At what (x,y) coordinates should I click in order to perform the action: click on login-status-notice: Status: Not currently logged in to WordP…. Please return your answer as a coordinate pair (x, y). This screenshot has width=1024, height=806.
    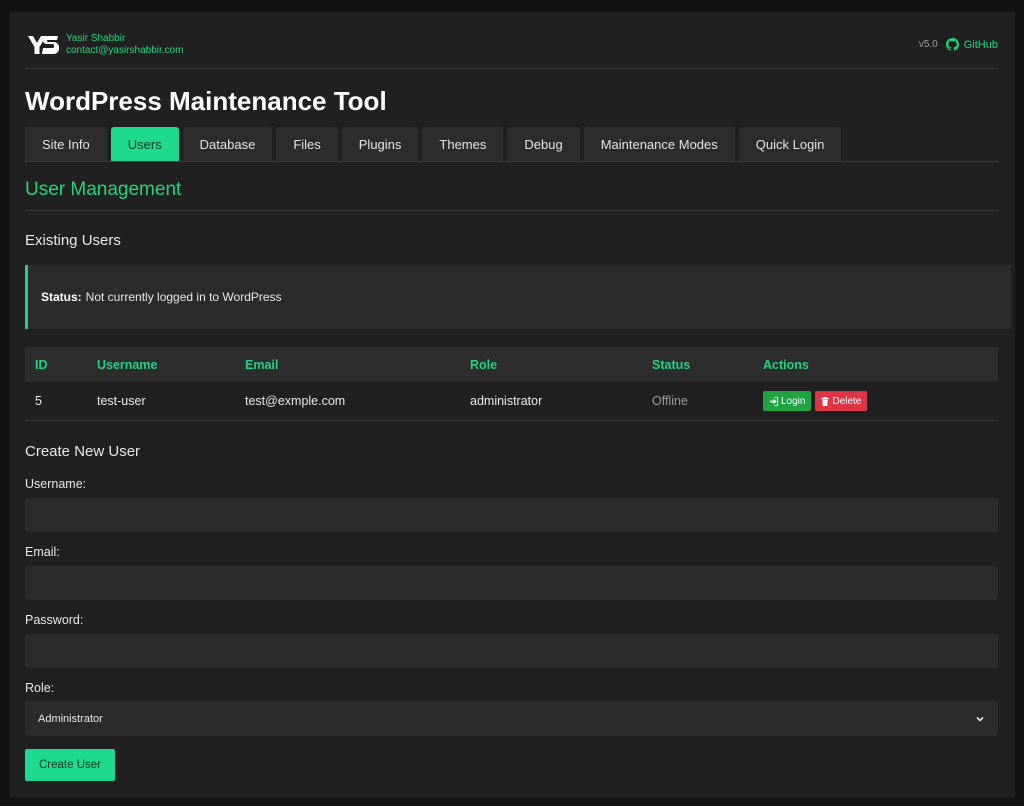
    Looking at the image, I should click on (518, 297).